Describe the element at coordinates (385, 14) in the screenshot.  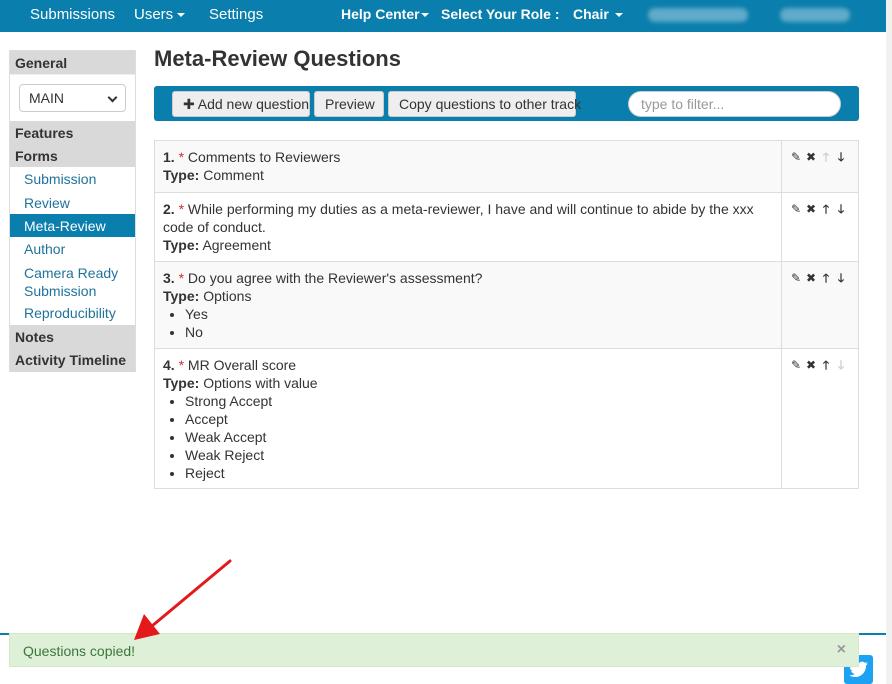
I see `nav-help-center: Help Center` at that location.